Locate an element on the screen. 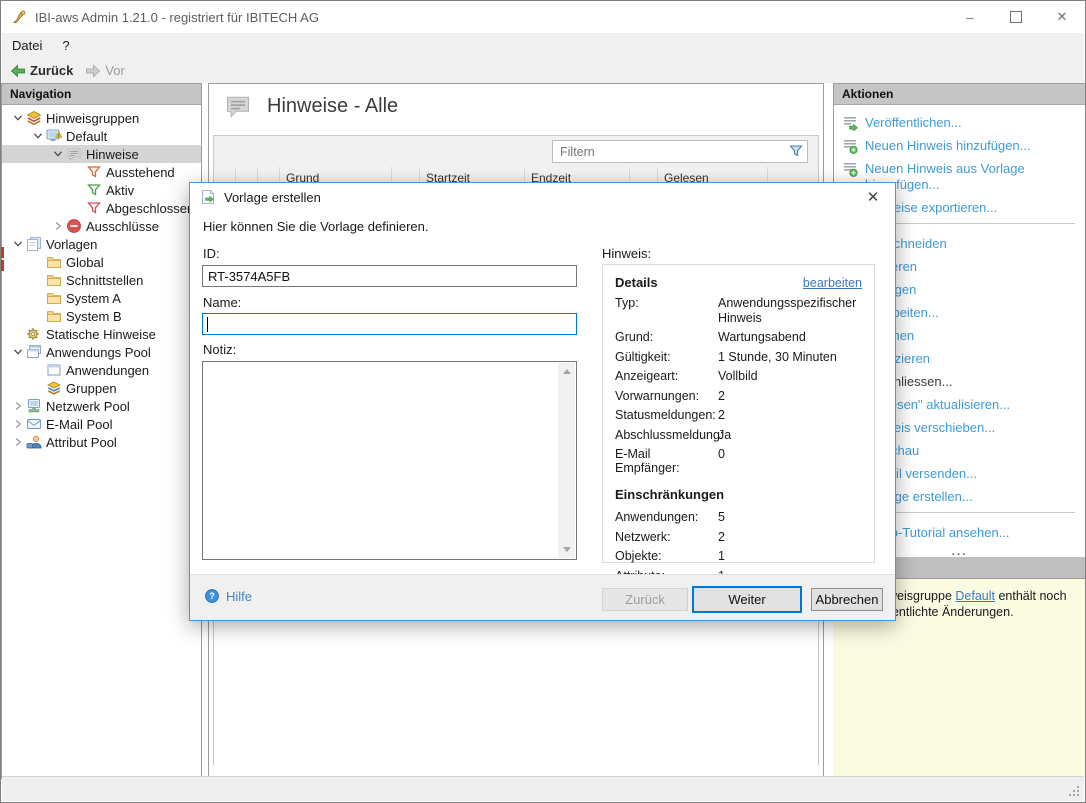  tree-item-ausschl-sse: Ausschlüsse is located at coordinates (101, 226).